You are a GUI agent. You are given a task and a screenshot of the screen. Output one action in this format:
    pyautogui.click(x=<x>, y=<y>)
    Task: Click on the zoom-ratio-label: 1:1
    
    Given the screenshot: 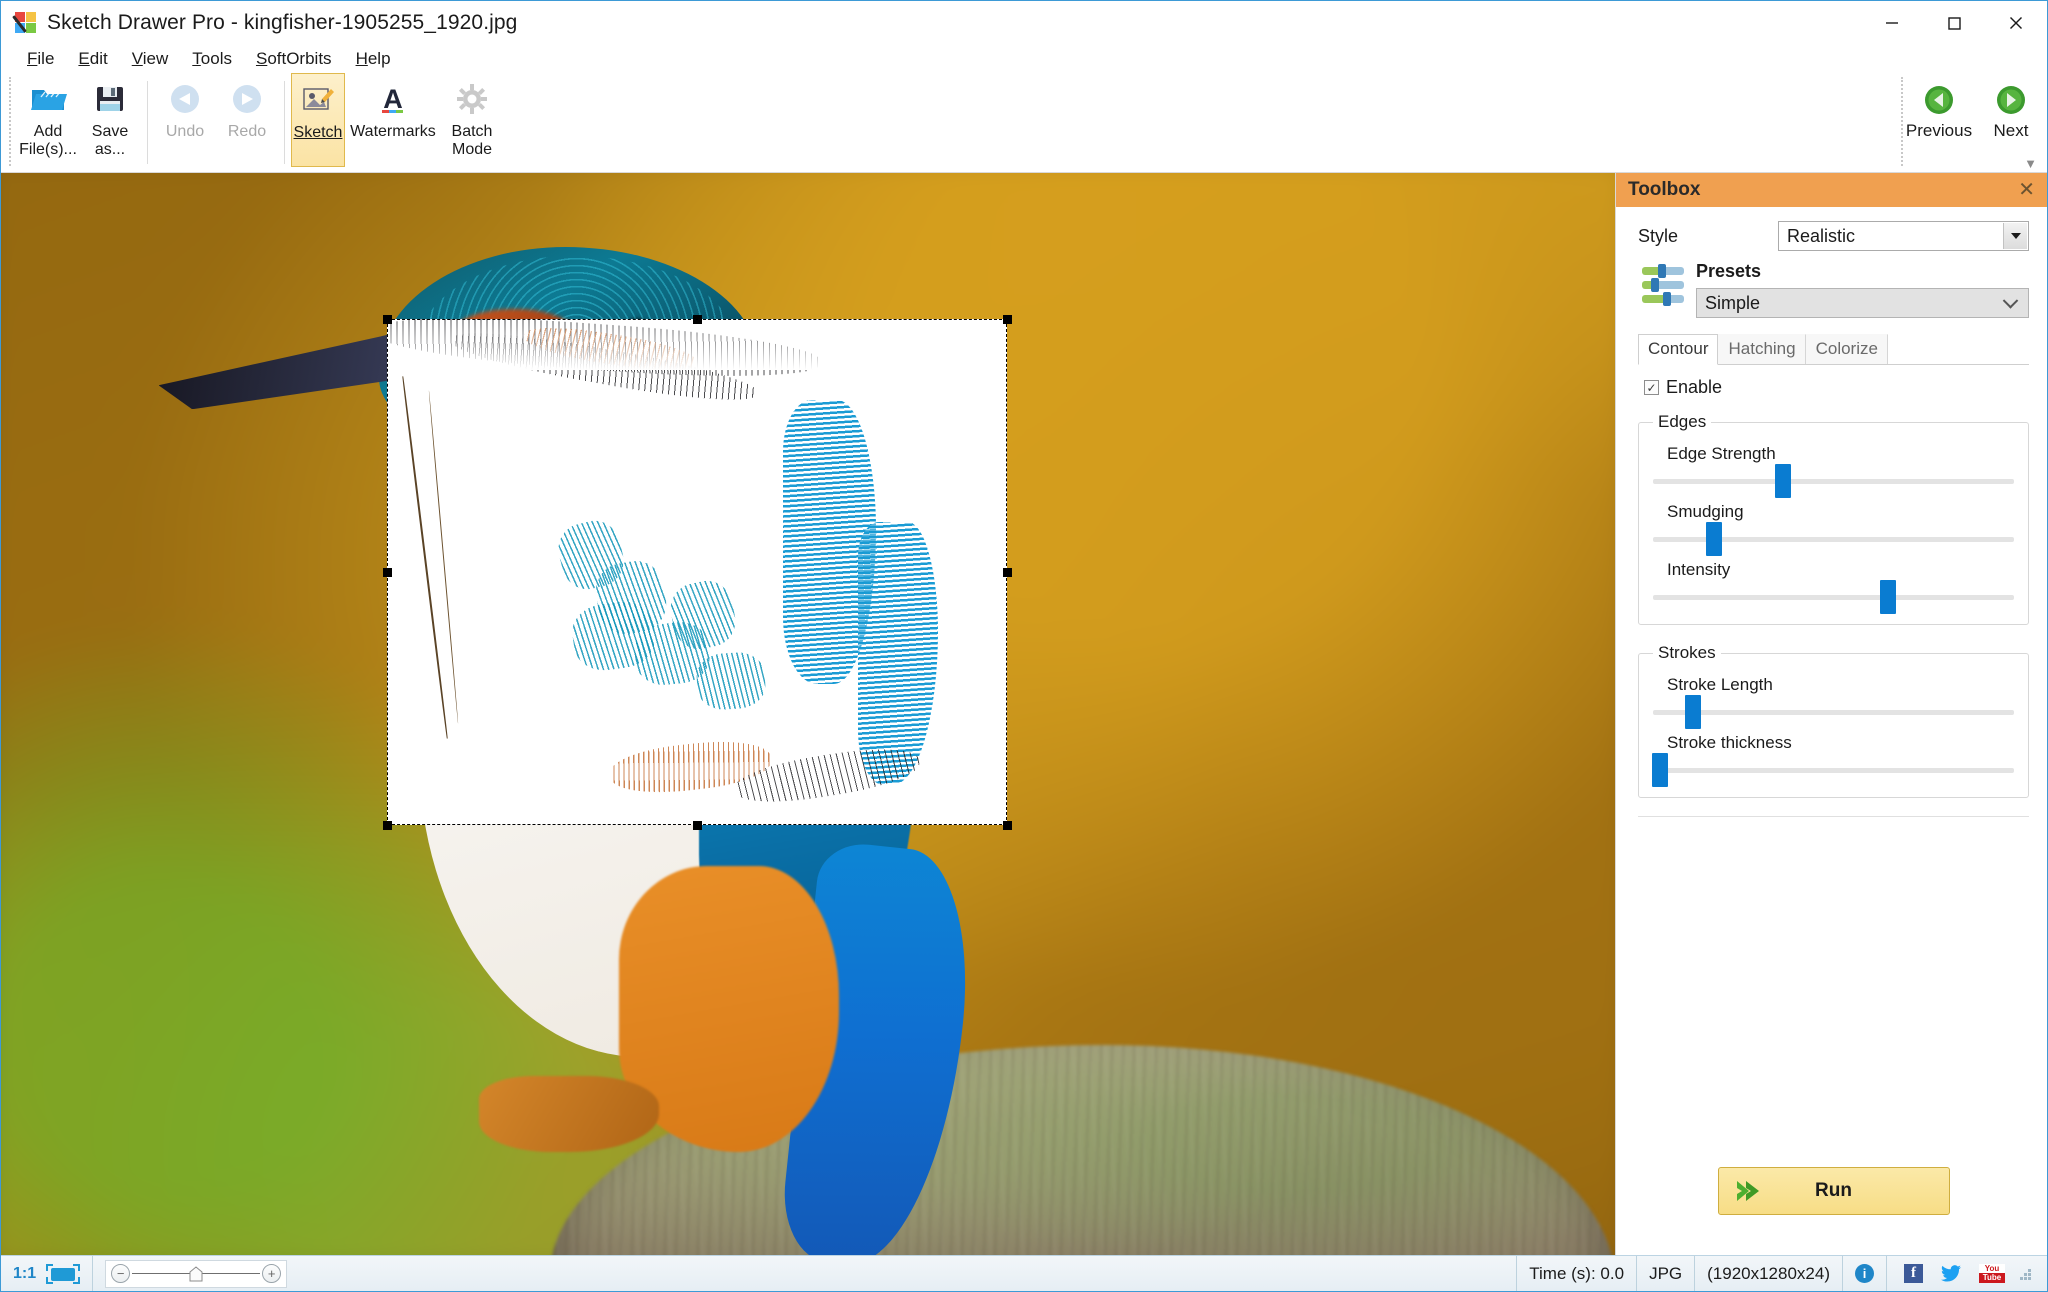 What is the action you would take?
    pyautogui.click(x=24, y=1274)
    